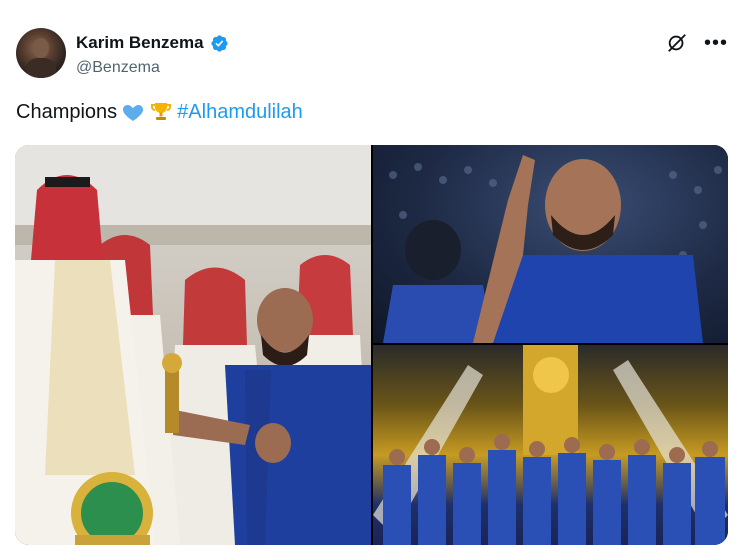  I want to click on grok-icon, so click(677, 43).